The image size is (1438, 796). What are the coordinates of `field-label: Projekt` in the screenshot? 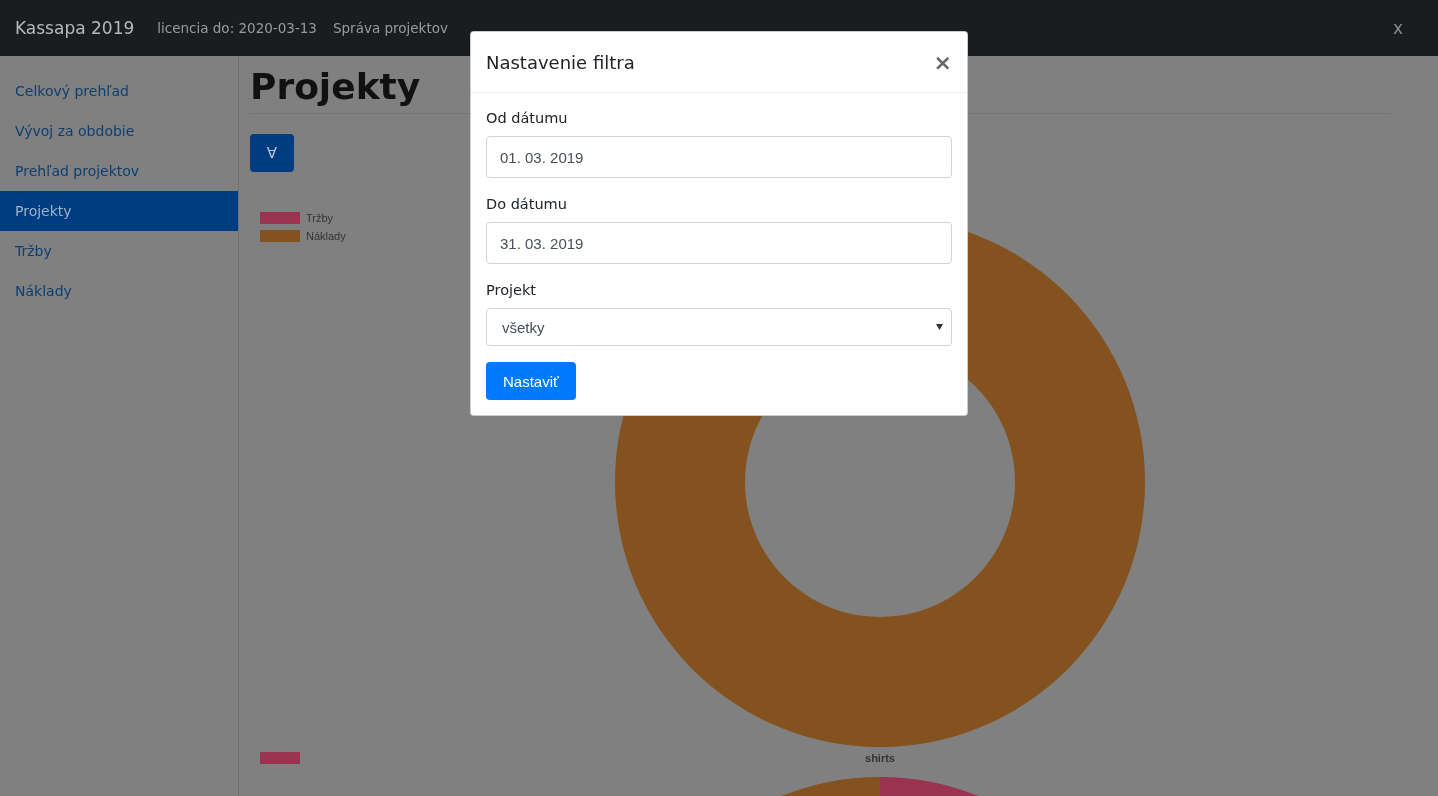 It's located at (512, 290).